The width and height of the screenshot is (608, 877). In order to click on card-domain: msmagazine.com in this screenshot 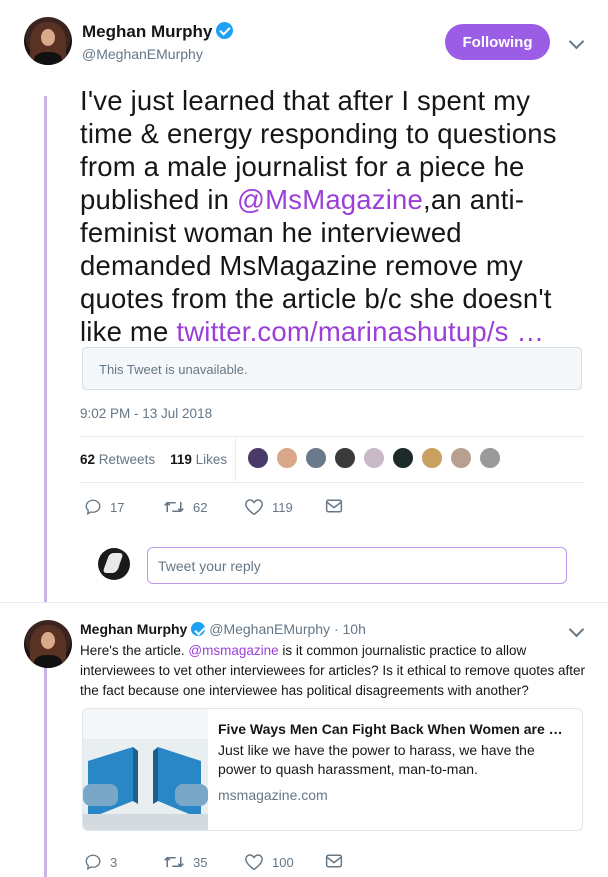, I will do `click(273, 795)`.